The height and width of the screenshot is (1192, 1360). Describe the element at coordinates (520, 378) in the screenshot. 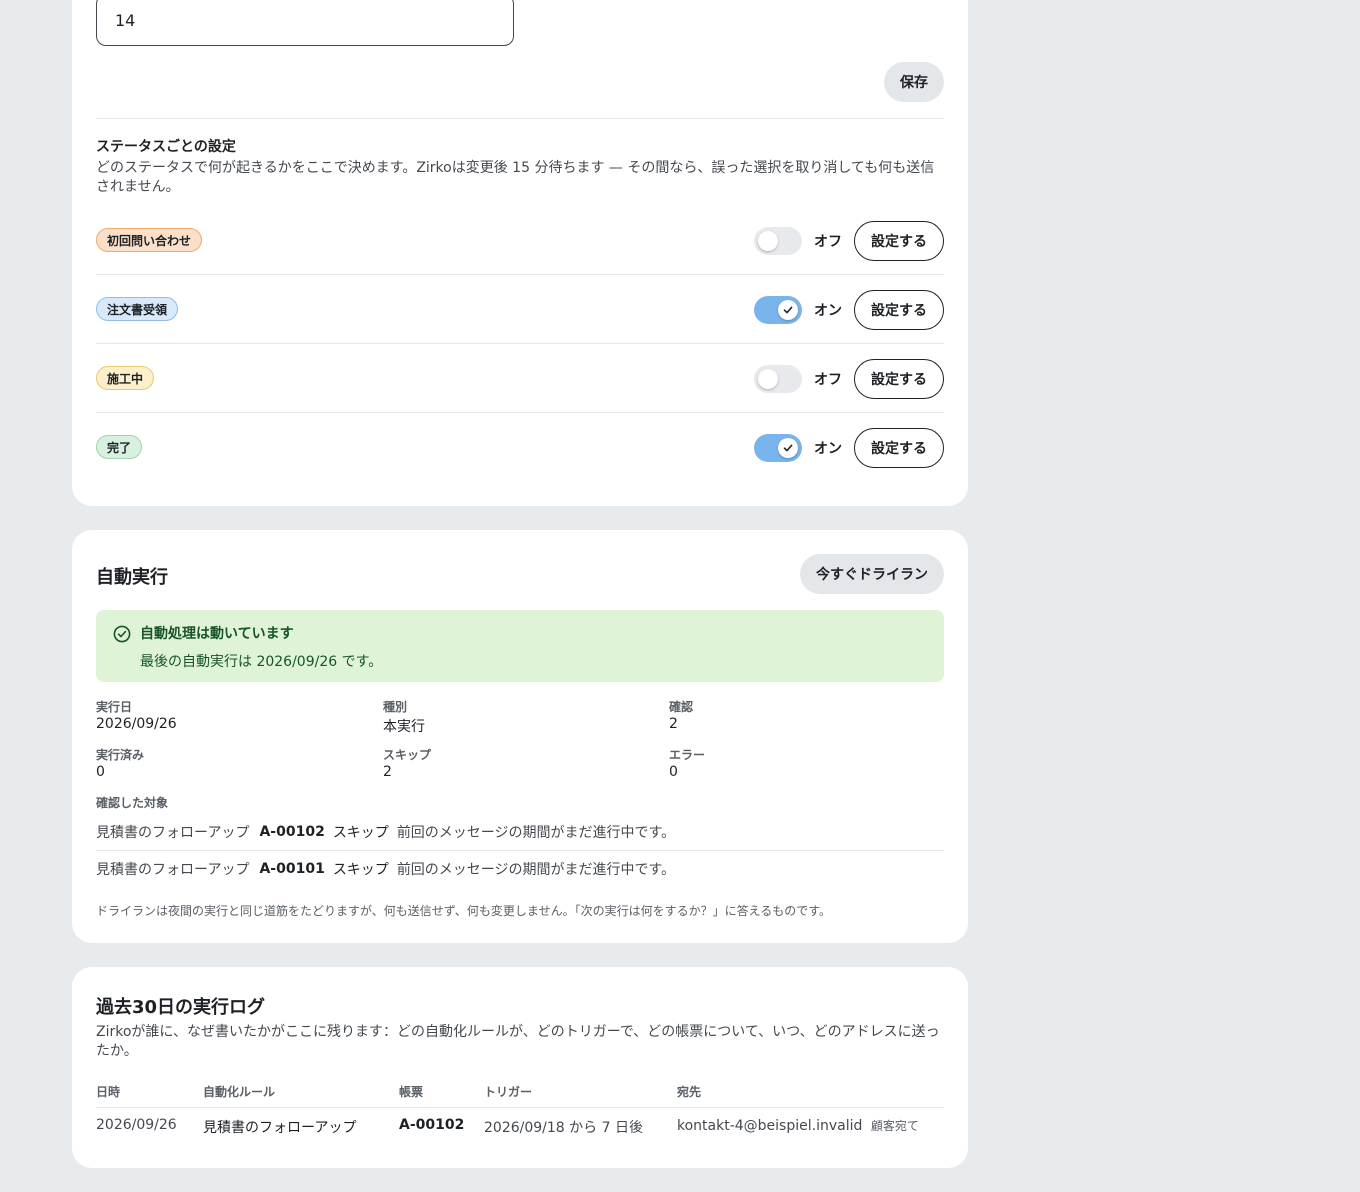

I see `status-row: 施工中 オフ 設定する` at that location.